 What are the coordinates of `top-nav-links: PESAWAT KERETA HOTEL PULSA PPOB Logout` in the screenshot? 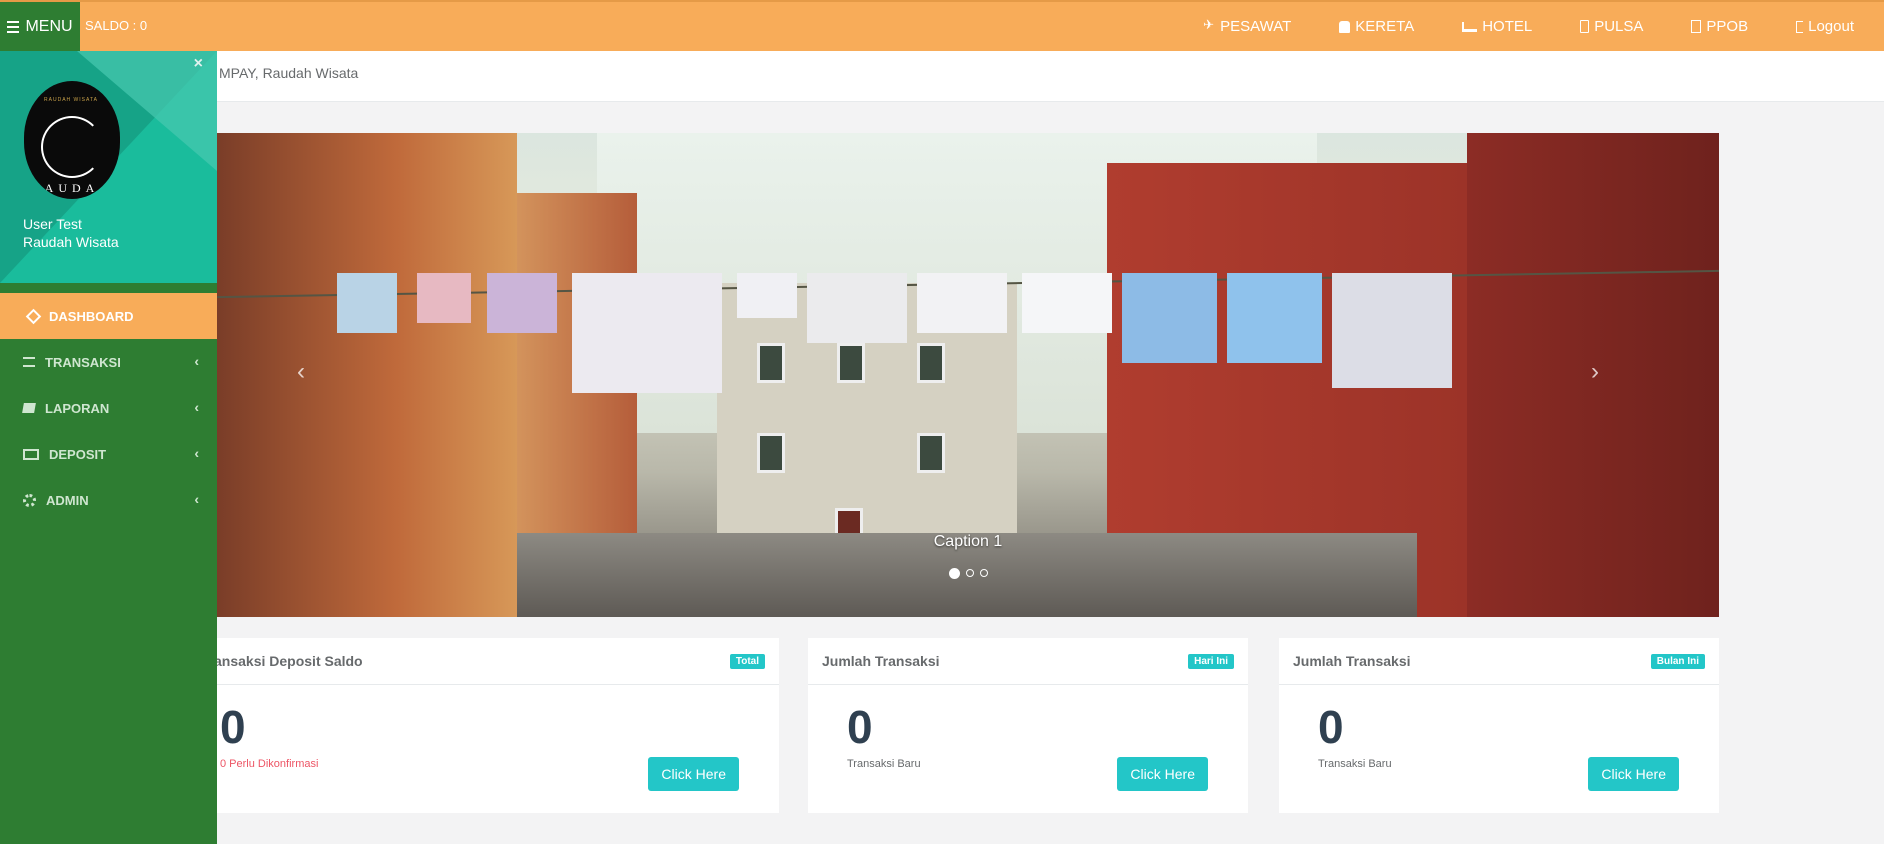 It's located at (1528, 26).